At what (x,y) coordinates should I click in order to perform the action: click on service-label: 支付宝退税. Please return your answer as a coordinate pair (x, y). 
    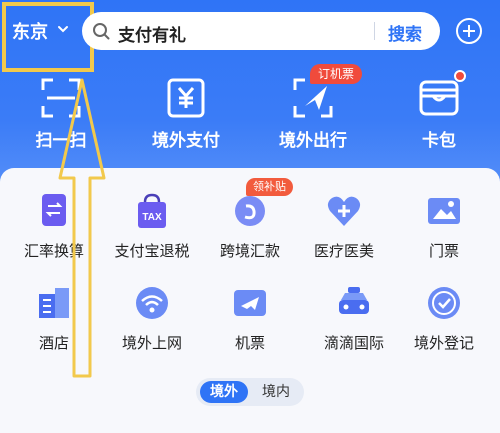
    Looking at the image, I should click on (152, 251).